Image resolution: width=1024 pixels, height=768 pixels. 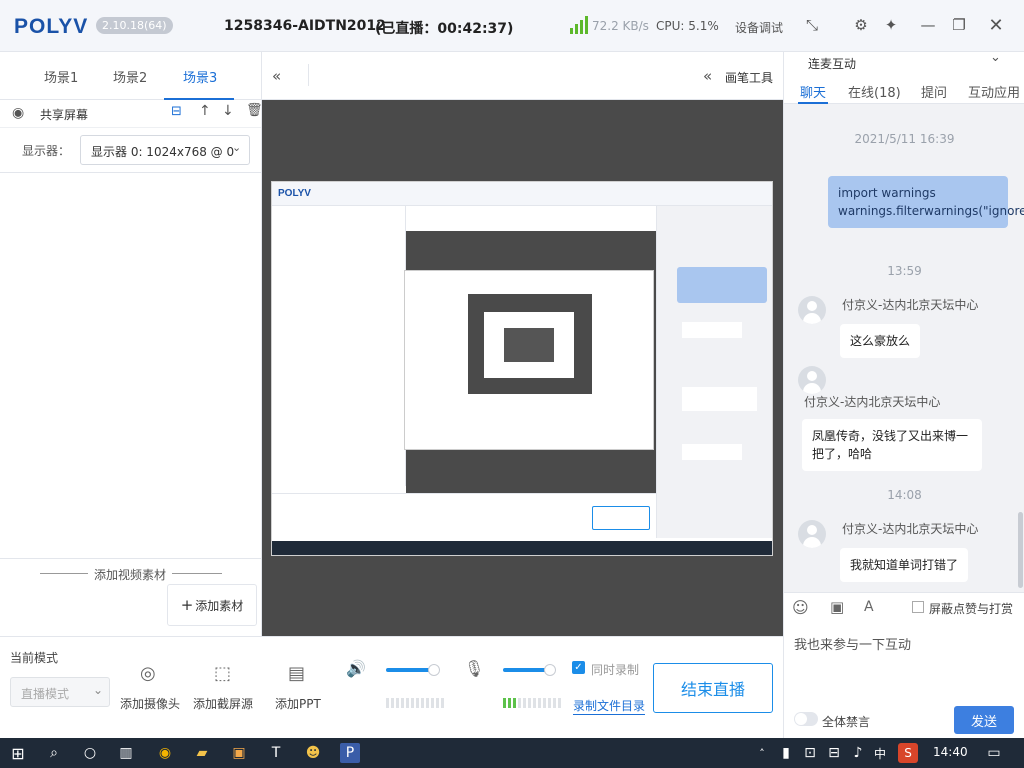 I want to click on display-label: 显示器：, so click(x=46, y=151).